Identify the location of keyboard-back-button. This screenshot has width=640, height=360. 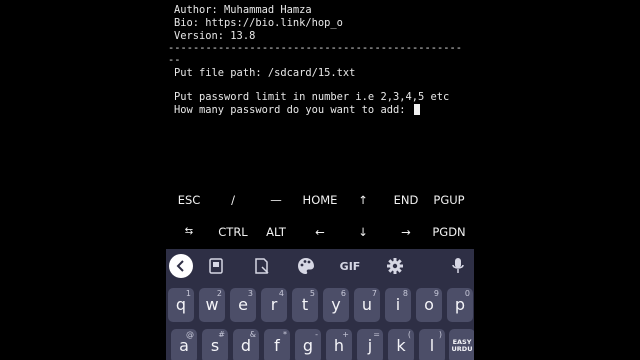
(181, 266).